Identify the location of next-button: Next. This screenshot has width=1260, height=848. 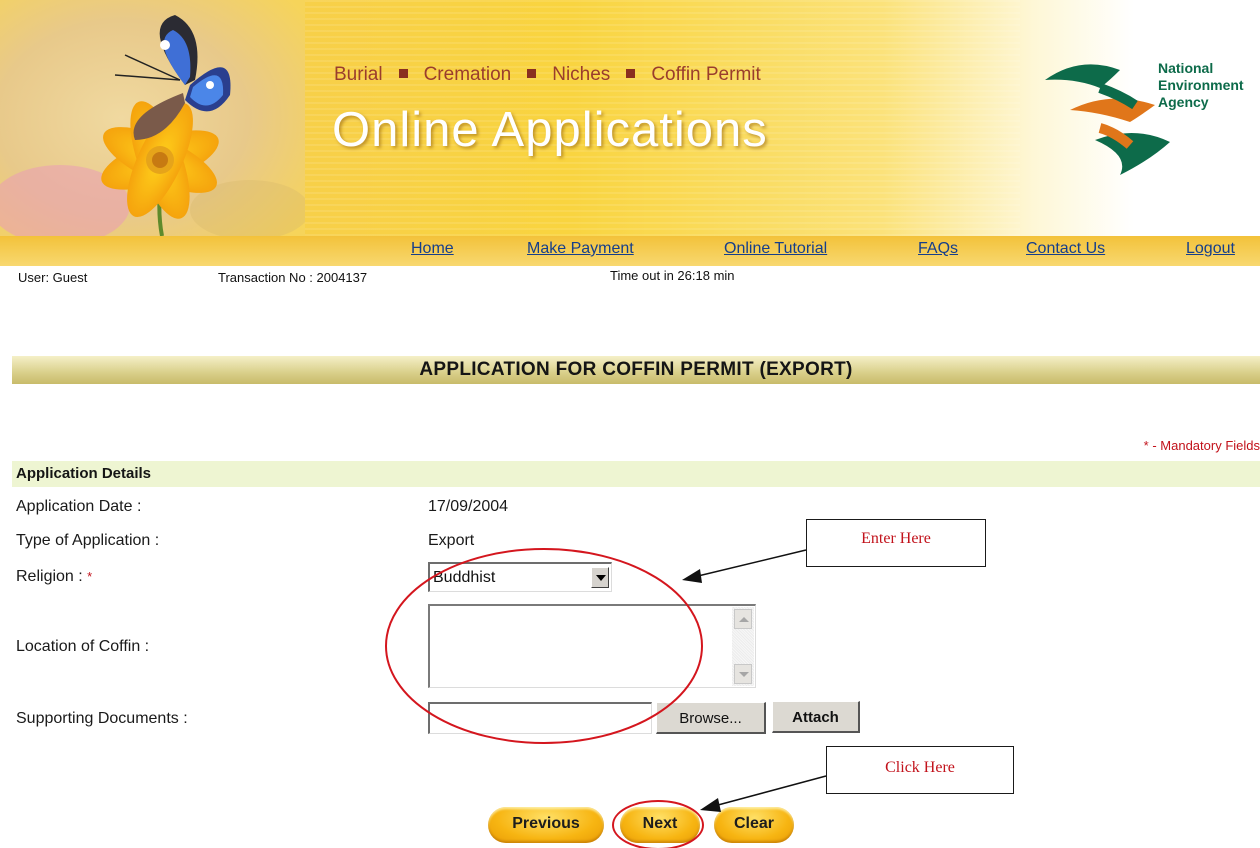
(660, 825).